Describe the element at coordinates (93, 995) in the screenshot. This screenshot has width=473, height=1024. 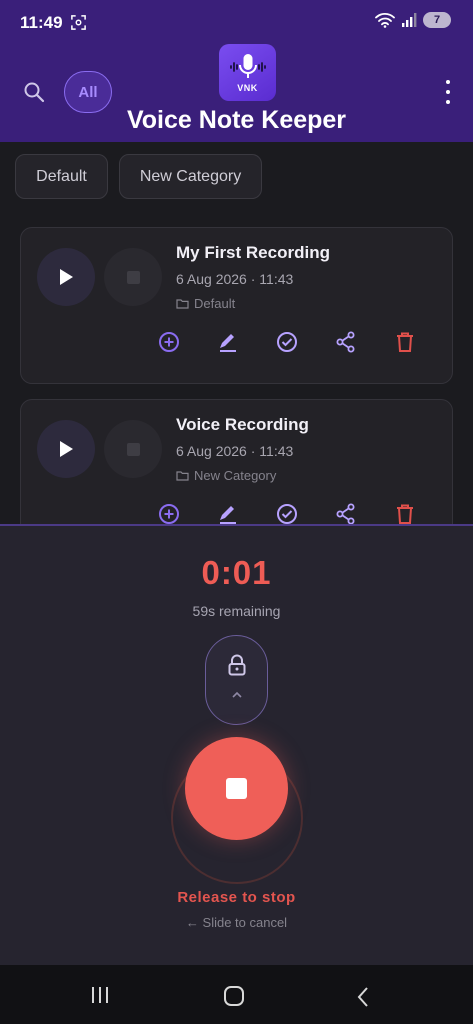
I see `recents-icon` at that location.